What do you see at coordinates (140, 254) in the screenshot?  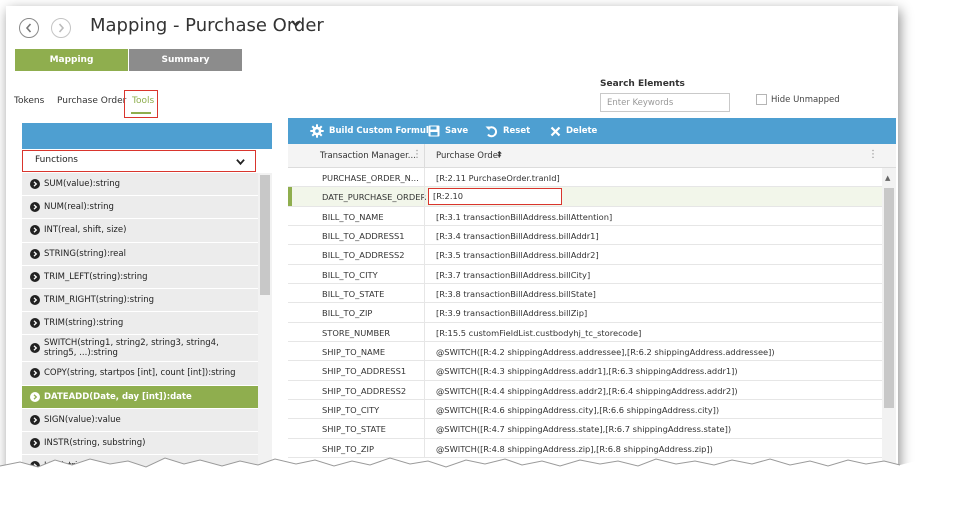 I see `function-item: STRING(string):real` at bounding box center [140, 254].